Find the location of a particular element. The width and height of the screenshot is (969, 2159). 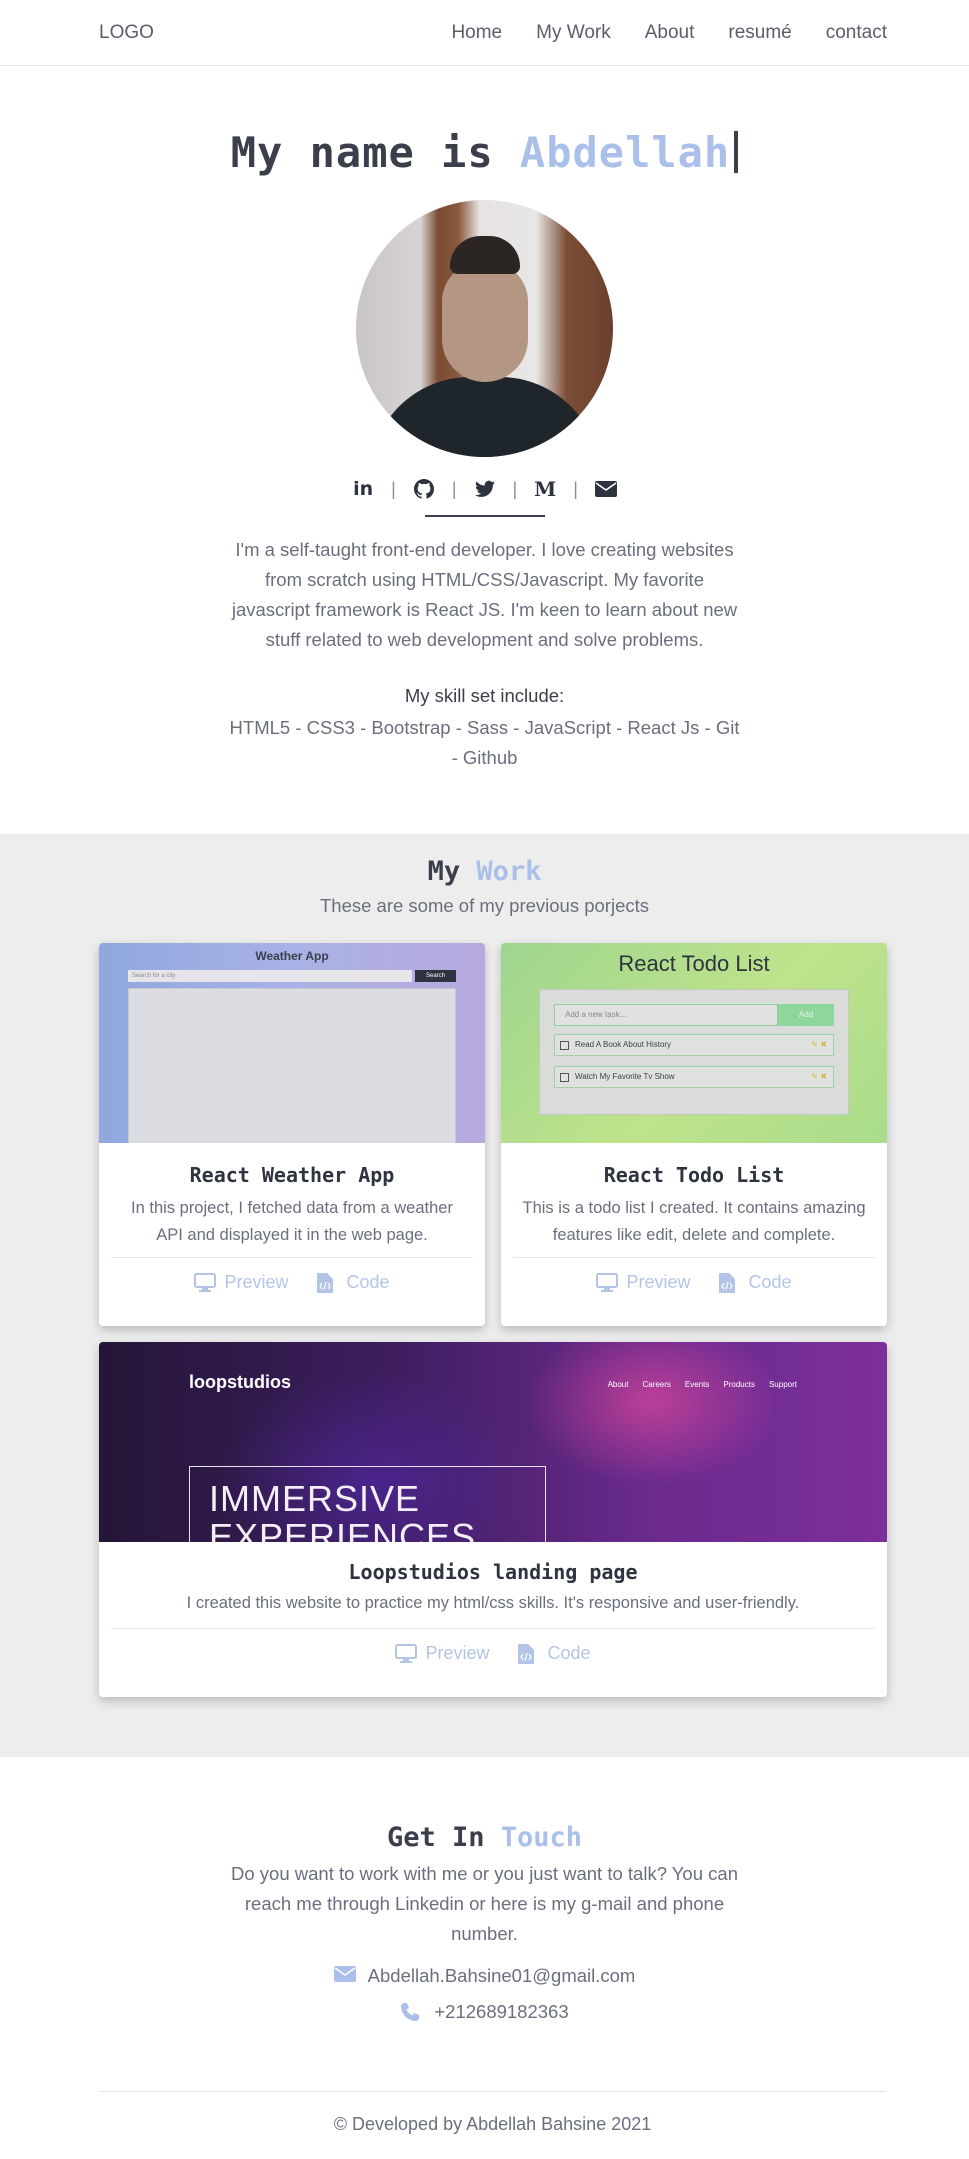

nav-link-my-work: My Work is located at coordinates (573, 33).